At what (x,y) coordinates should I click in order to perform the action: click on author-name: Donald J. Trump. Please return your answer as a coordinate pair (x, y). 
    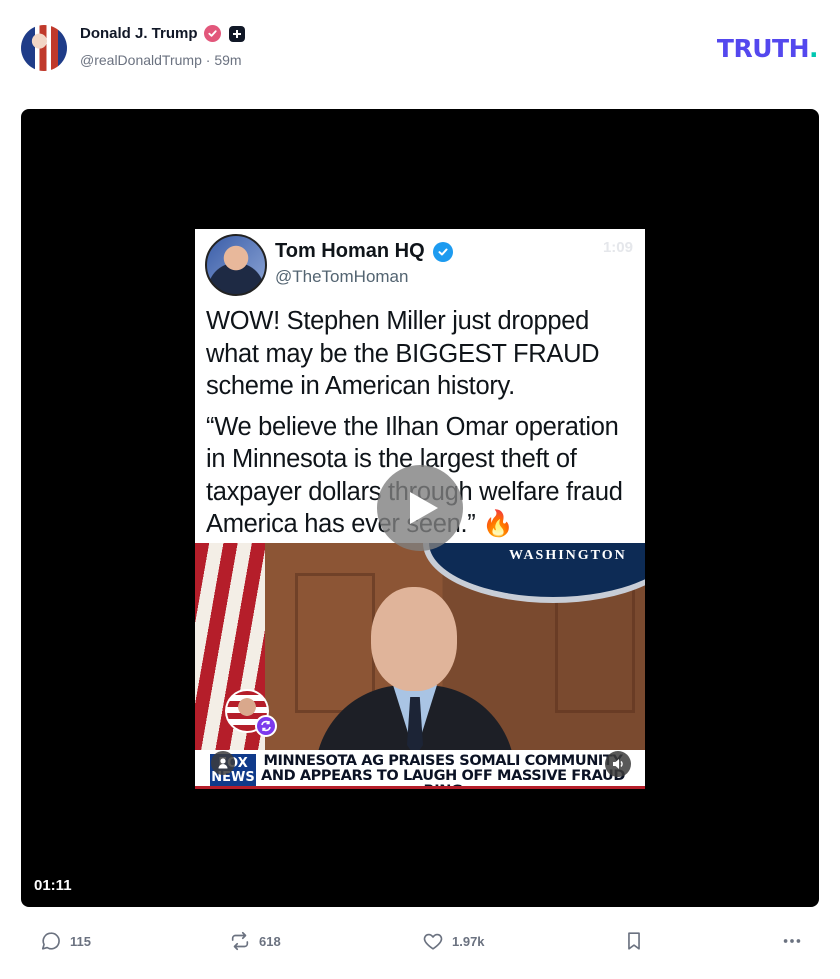
    Looking at the image, I should click on (139, 33).